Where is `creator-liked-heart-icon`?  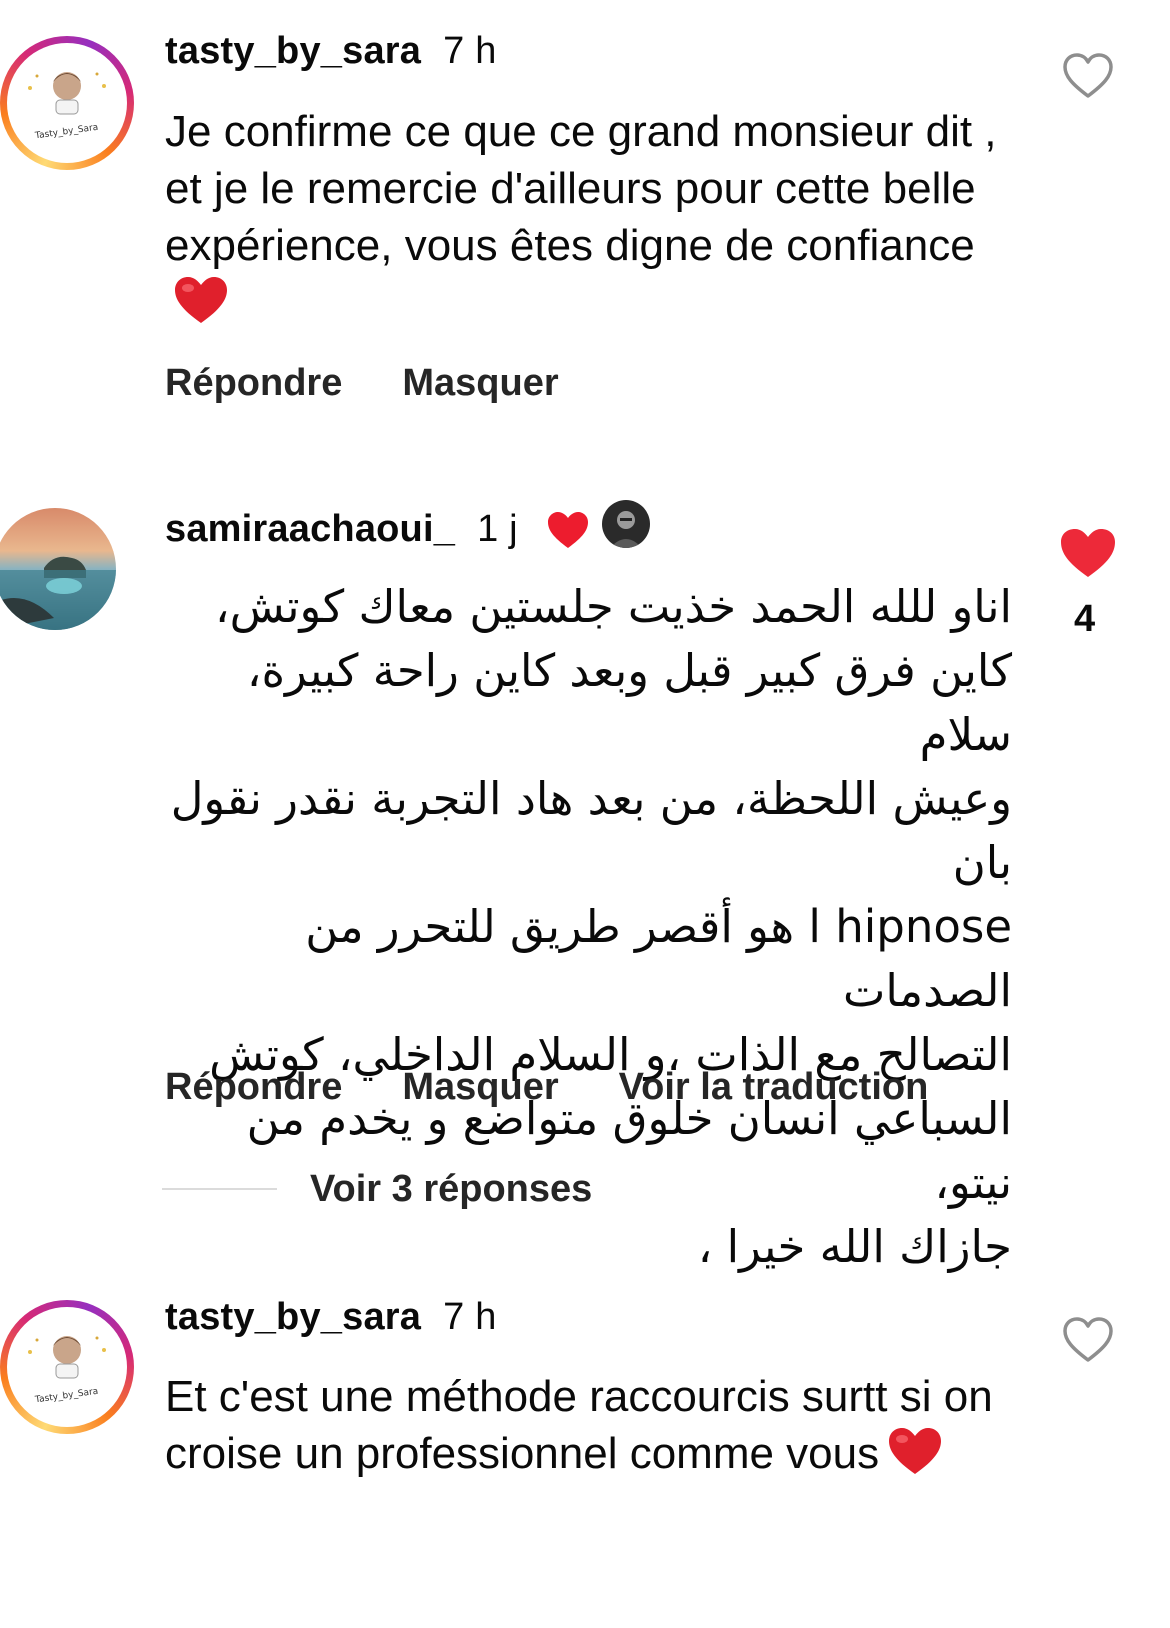 creator-liked-heart-icon is located at coordinates (568, 530).